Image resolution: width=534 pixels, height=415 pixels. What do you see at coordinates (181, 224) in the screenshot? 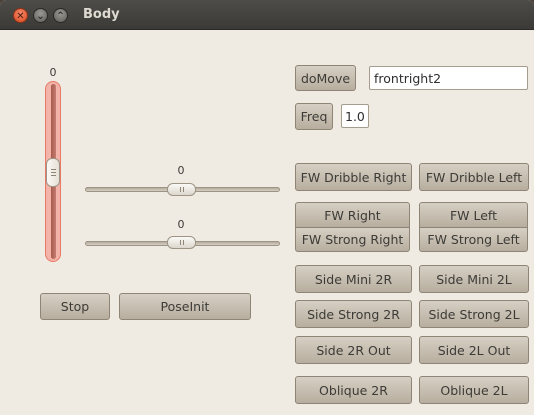
I see `horizontal-slider-2-value: 0` at bounding box center [181, 224].